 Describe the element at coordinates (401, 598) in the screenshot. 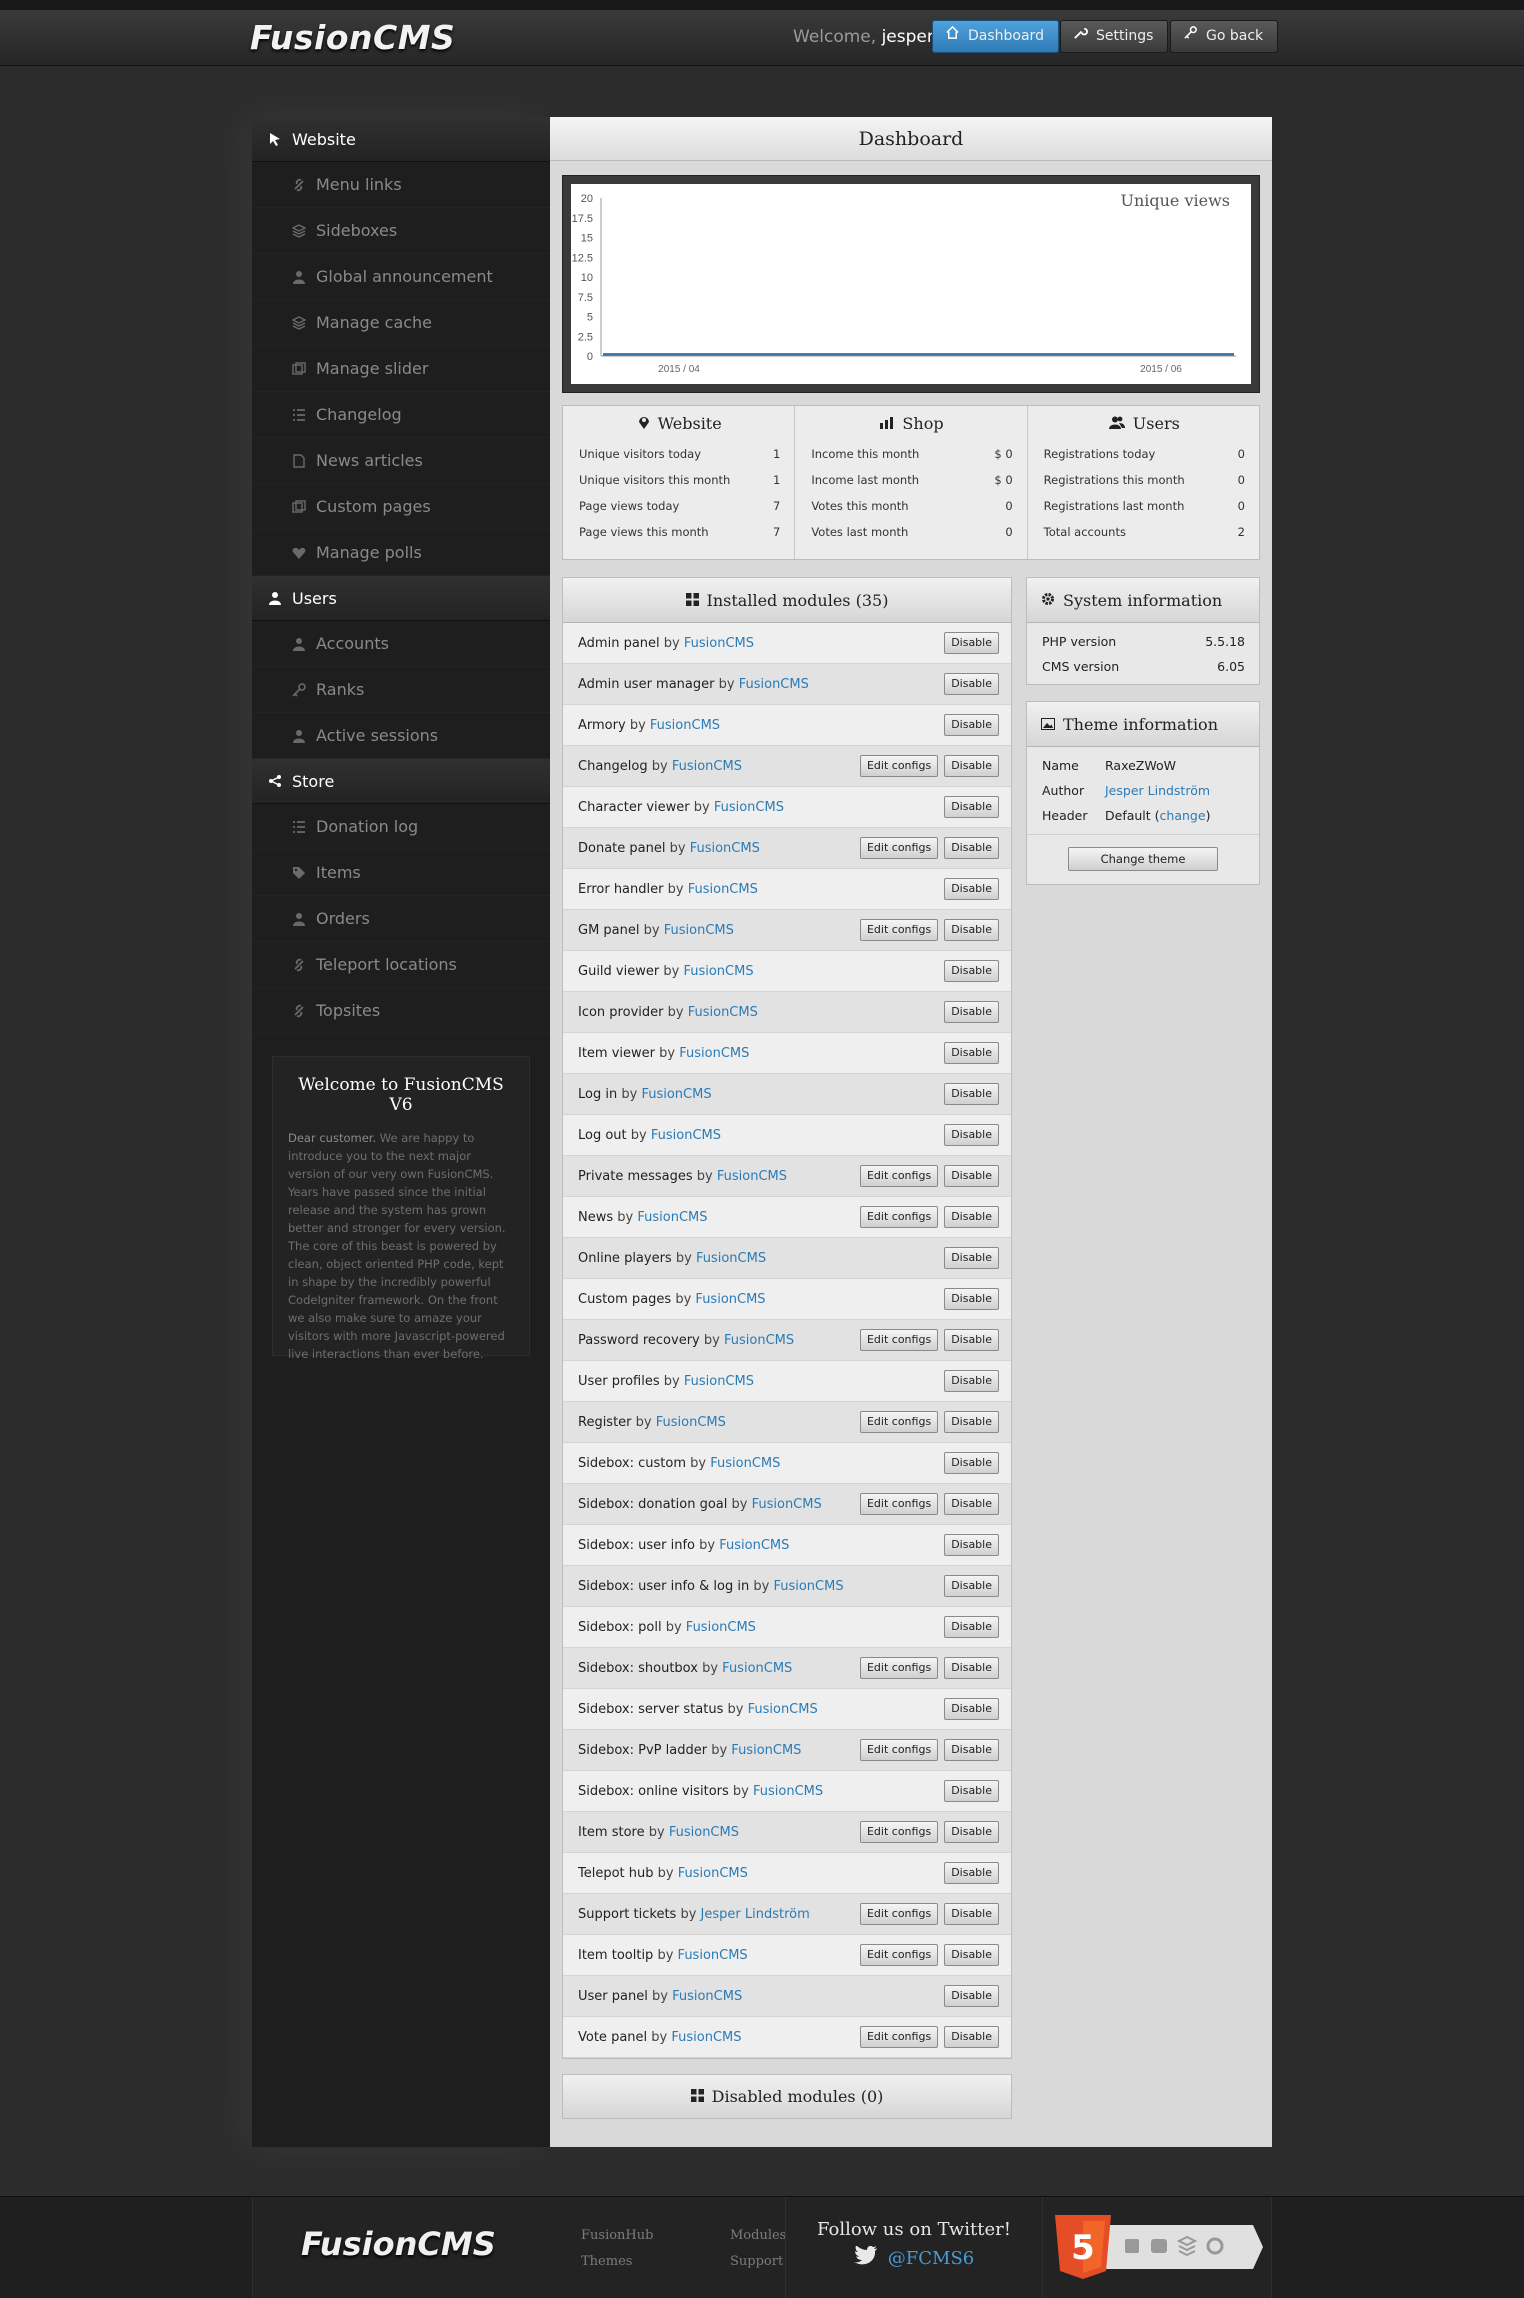

I see `sidebar-section-users: Users` at that location.